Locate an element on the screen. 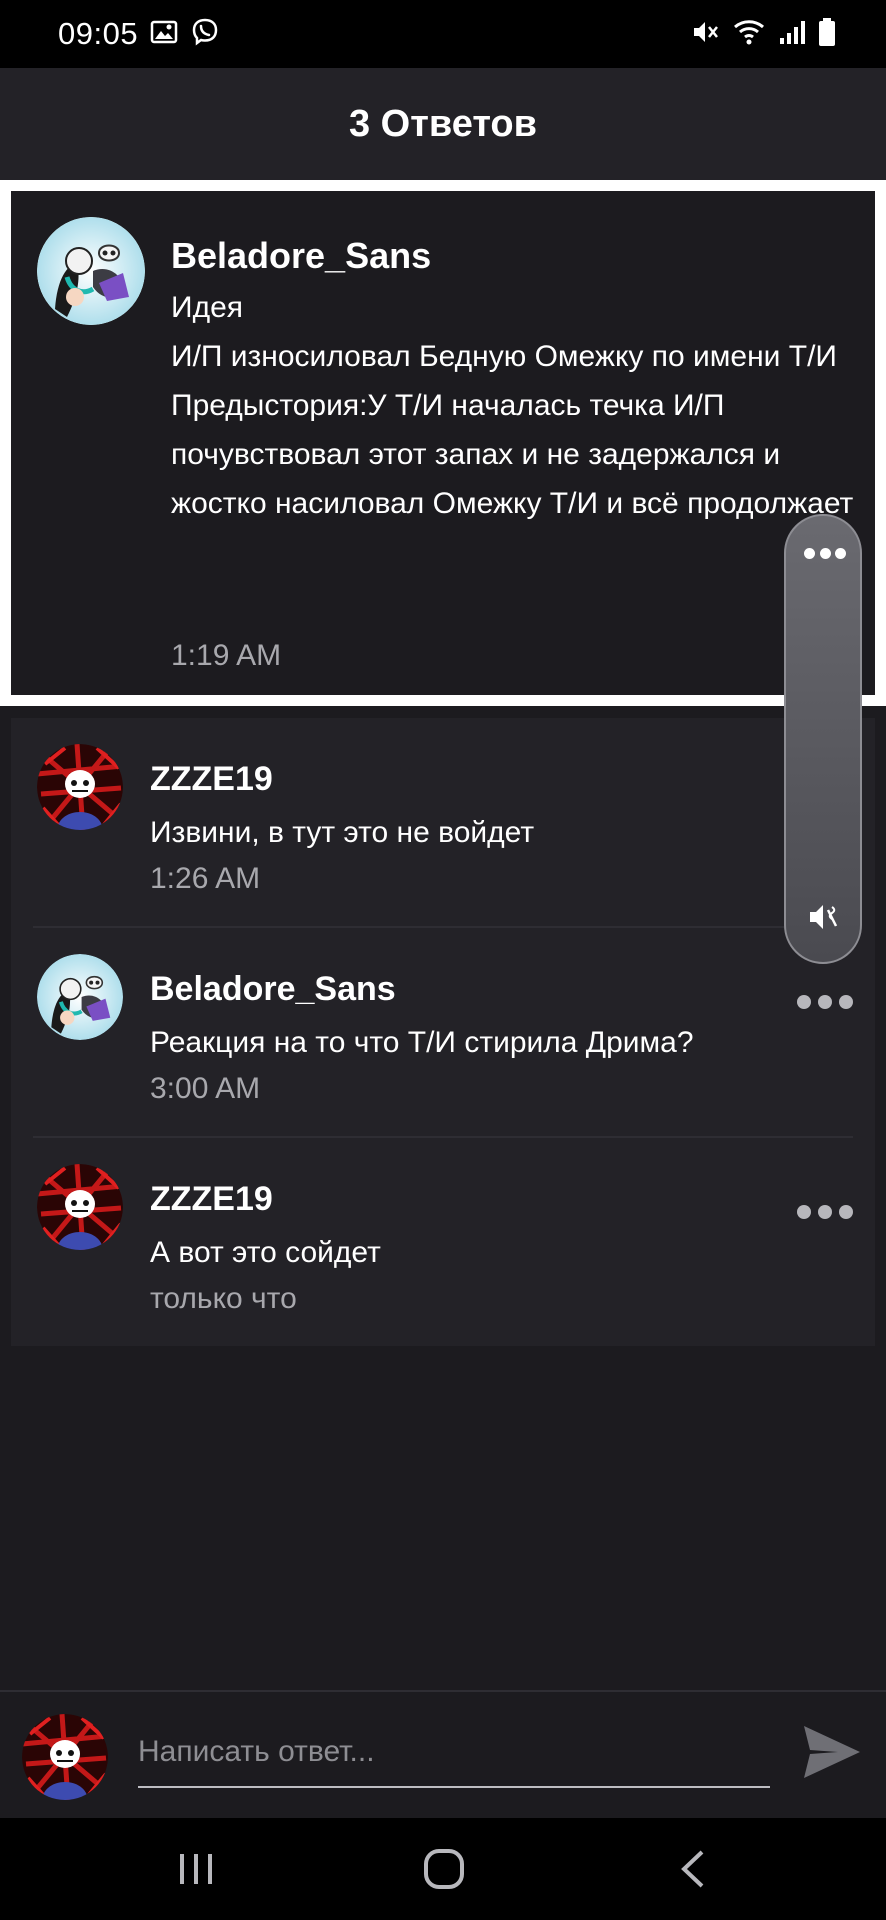 The height and width of the screenshot is (1920, 886). comment-timestamp: 3:00 AM is located at coordinates (205, 1088).